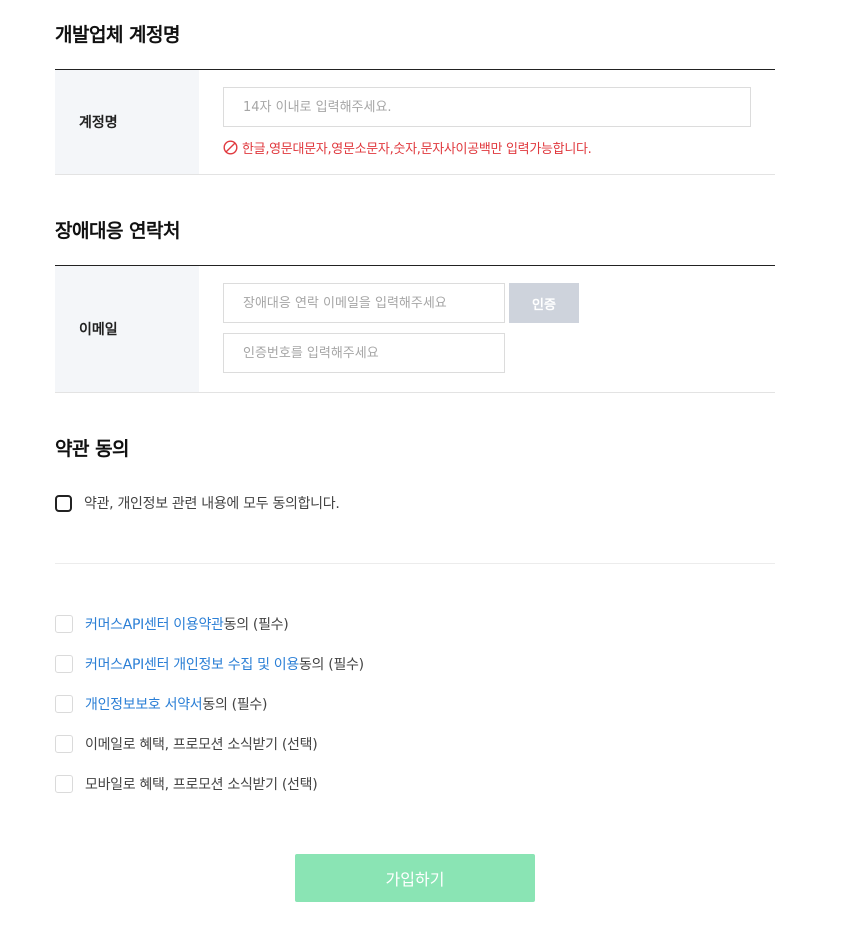 The width and height of the screenshot is (843, 933). I want to click on terms-link: 커머스API센터 이용약관, so click(154, 624).